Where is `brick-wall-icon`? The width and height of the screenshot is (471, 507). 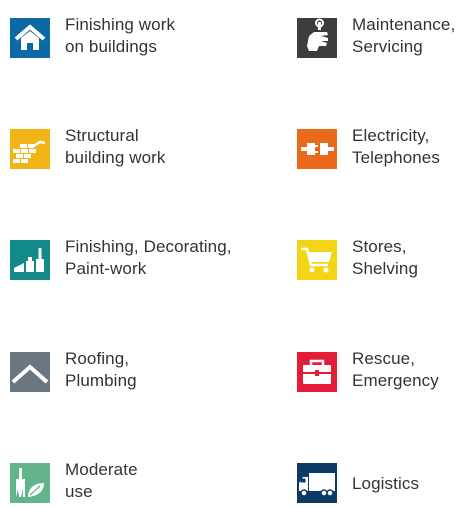 brick-wall-icon is located at coordinates (30, 149).